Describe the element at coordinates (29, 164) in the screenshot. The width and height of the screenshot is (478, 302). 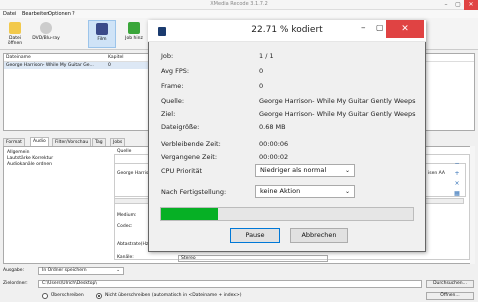
I see `audio-nav-kanaele: Audiokanäle ordnen` at that location.